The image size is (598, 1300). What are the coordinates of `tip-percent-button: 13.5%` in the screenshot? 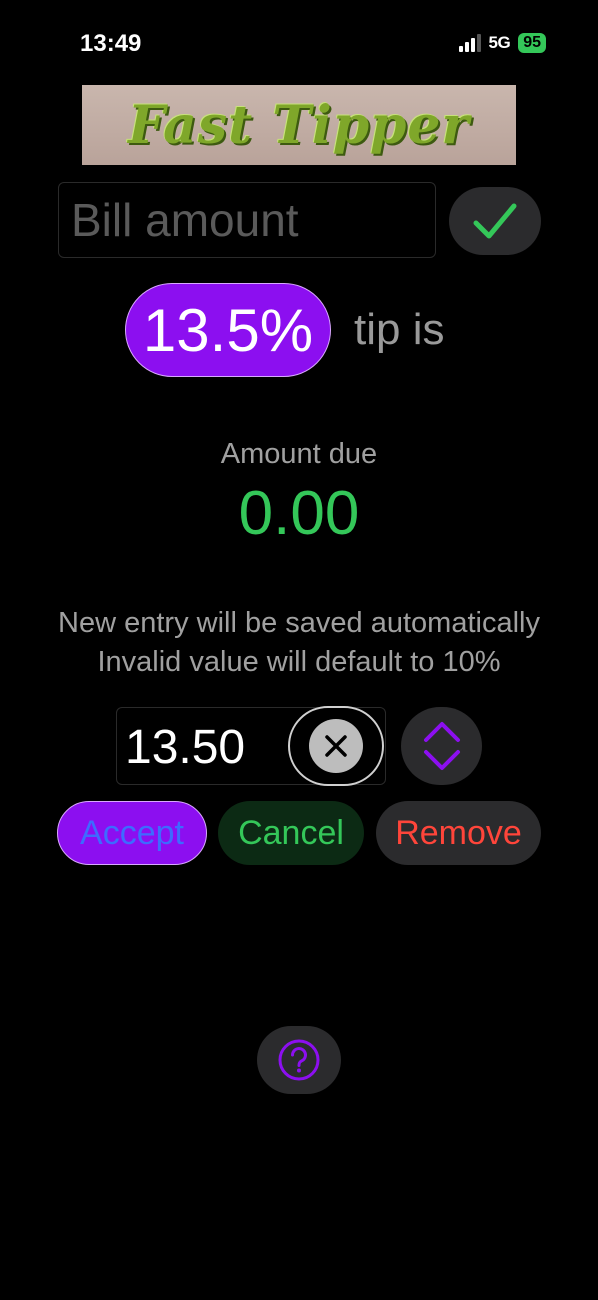 It's located at (228, 330).